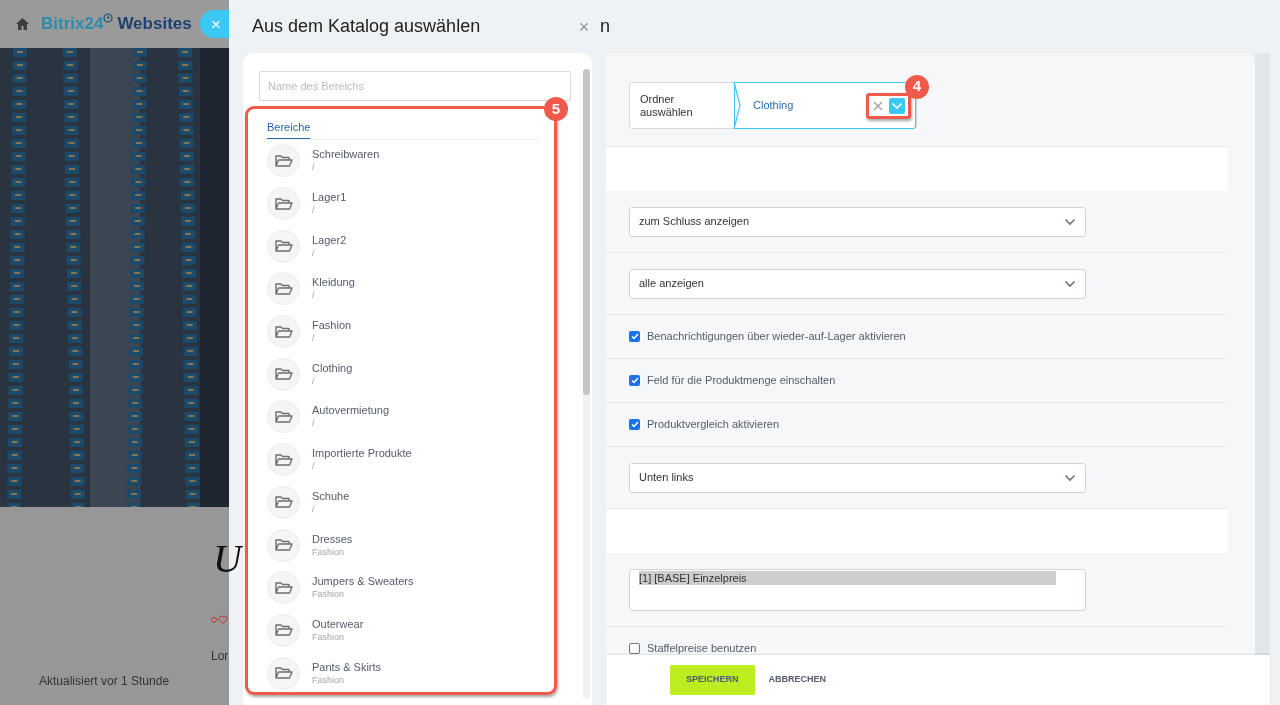  I want to click on section-name: Dresses, so click(332, 538).